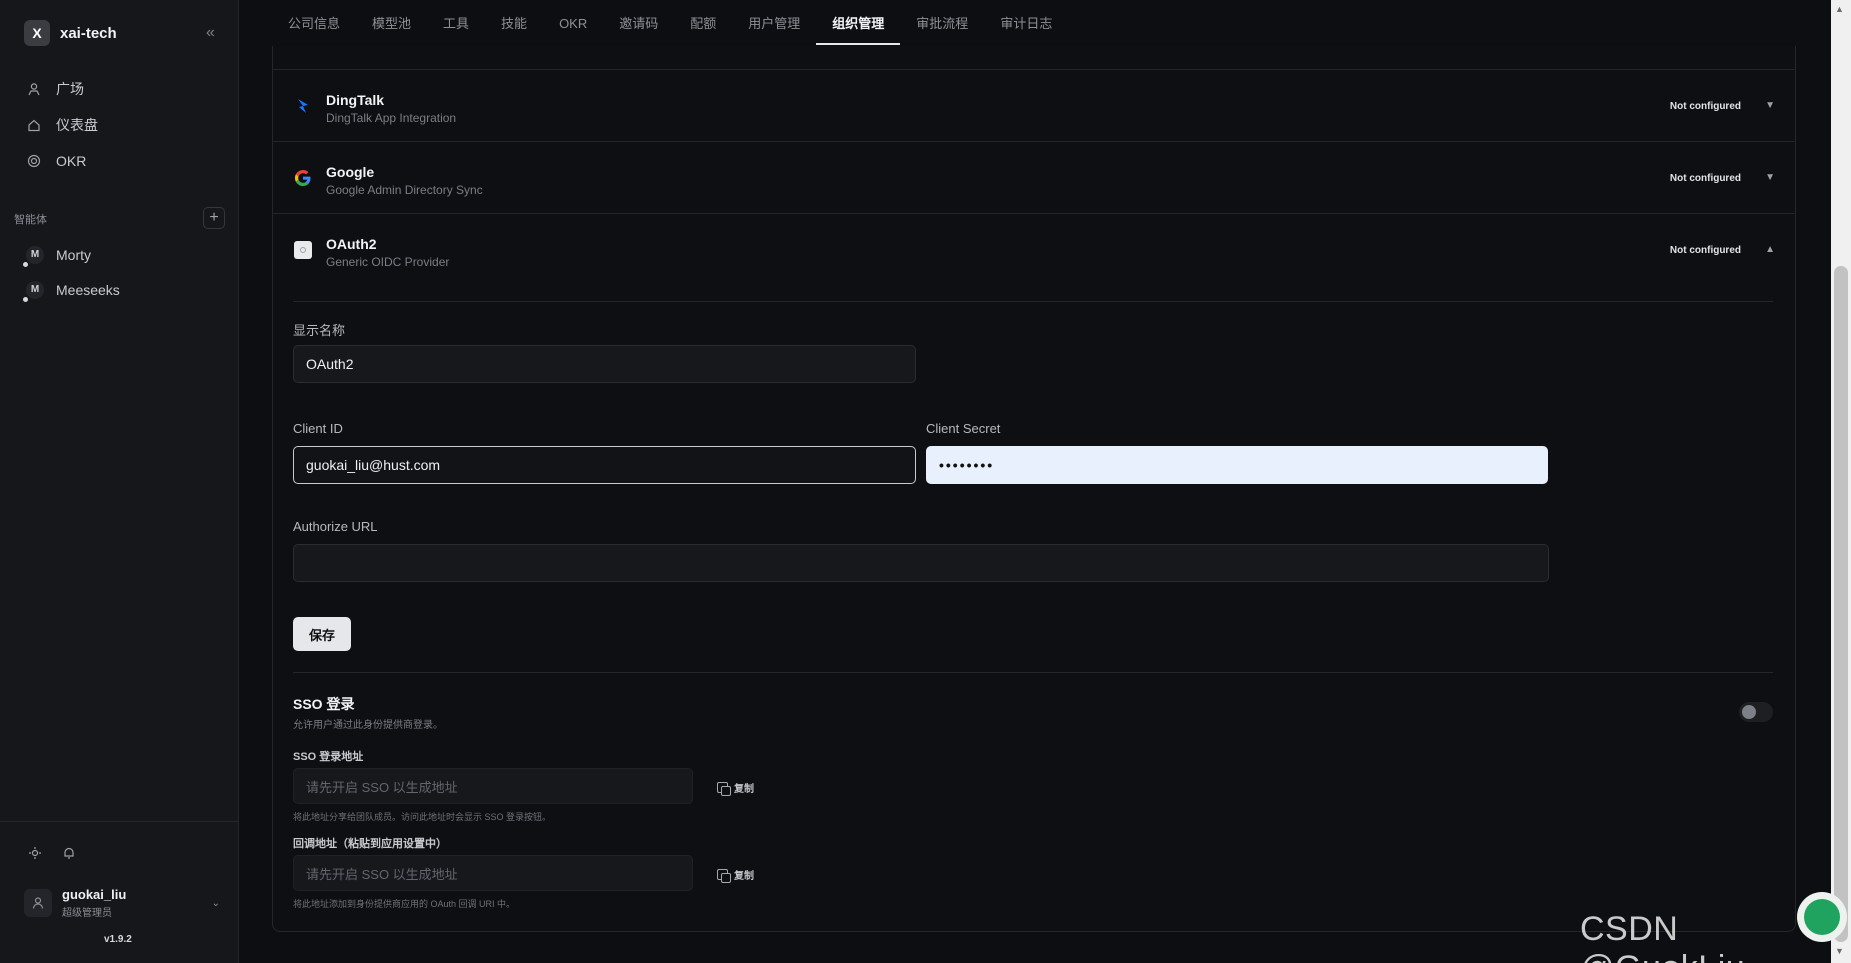 The width and height of the screenshot is (1851, 963). What do you see at coordinates (118, 939) in the screenshot?
I see `app-version: v1.9.2` at bounding box center [118, 939].